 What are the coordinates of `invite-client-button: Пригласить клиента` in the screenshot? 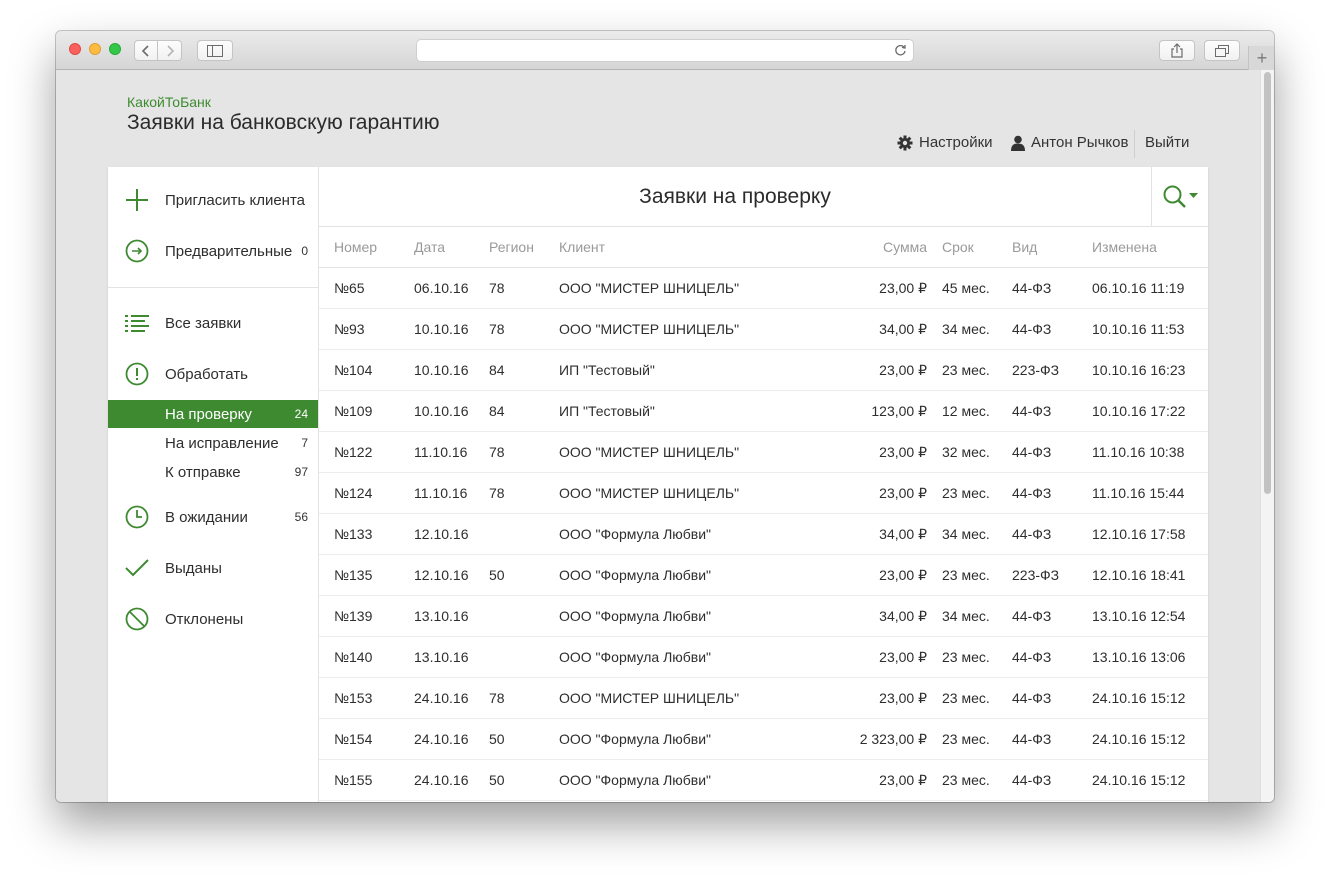 It's located at (213, 200).